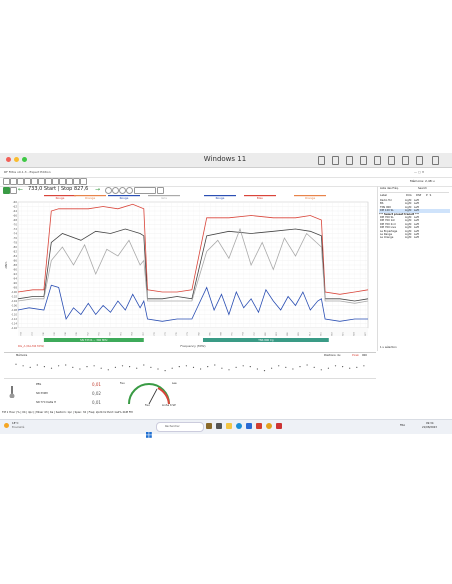 The image size is (452, 584). What do you see at coordinates (160, 190) in the screenshot?
I see `options-icon` at bounding box center [160, 190].